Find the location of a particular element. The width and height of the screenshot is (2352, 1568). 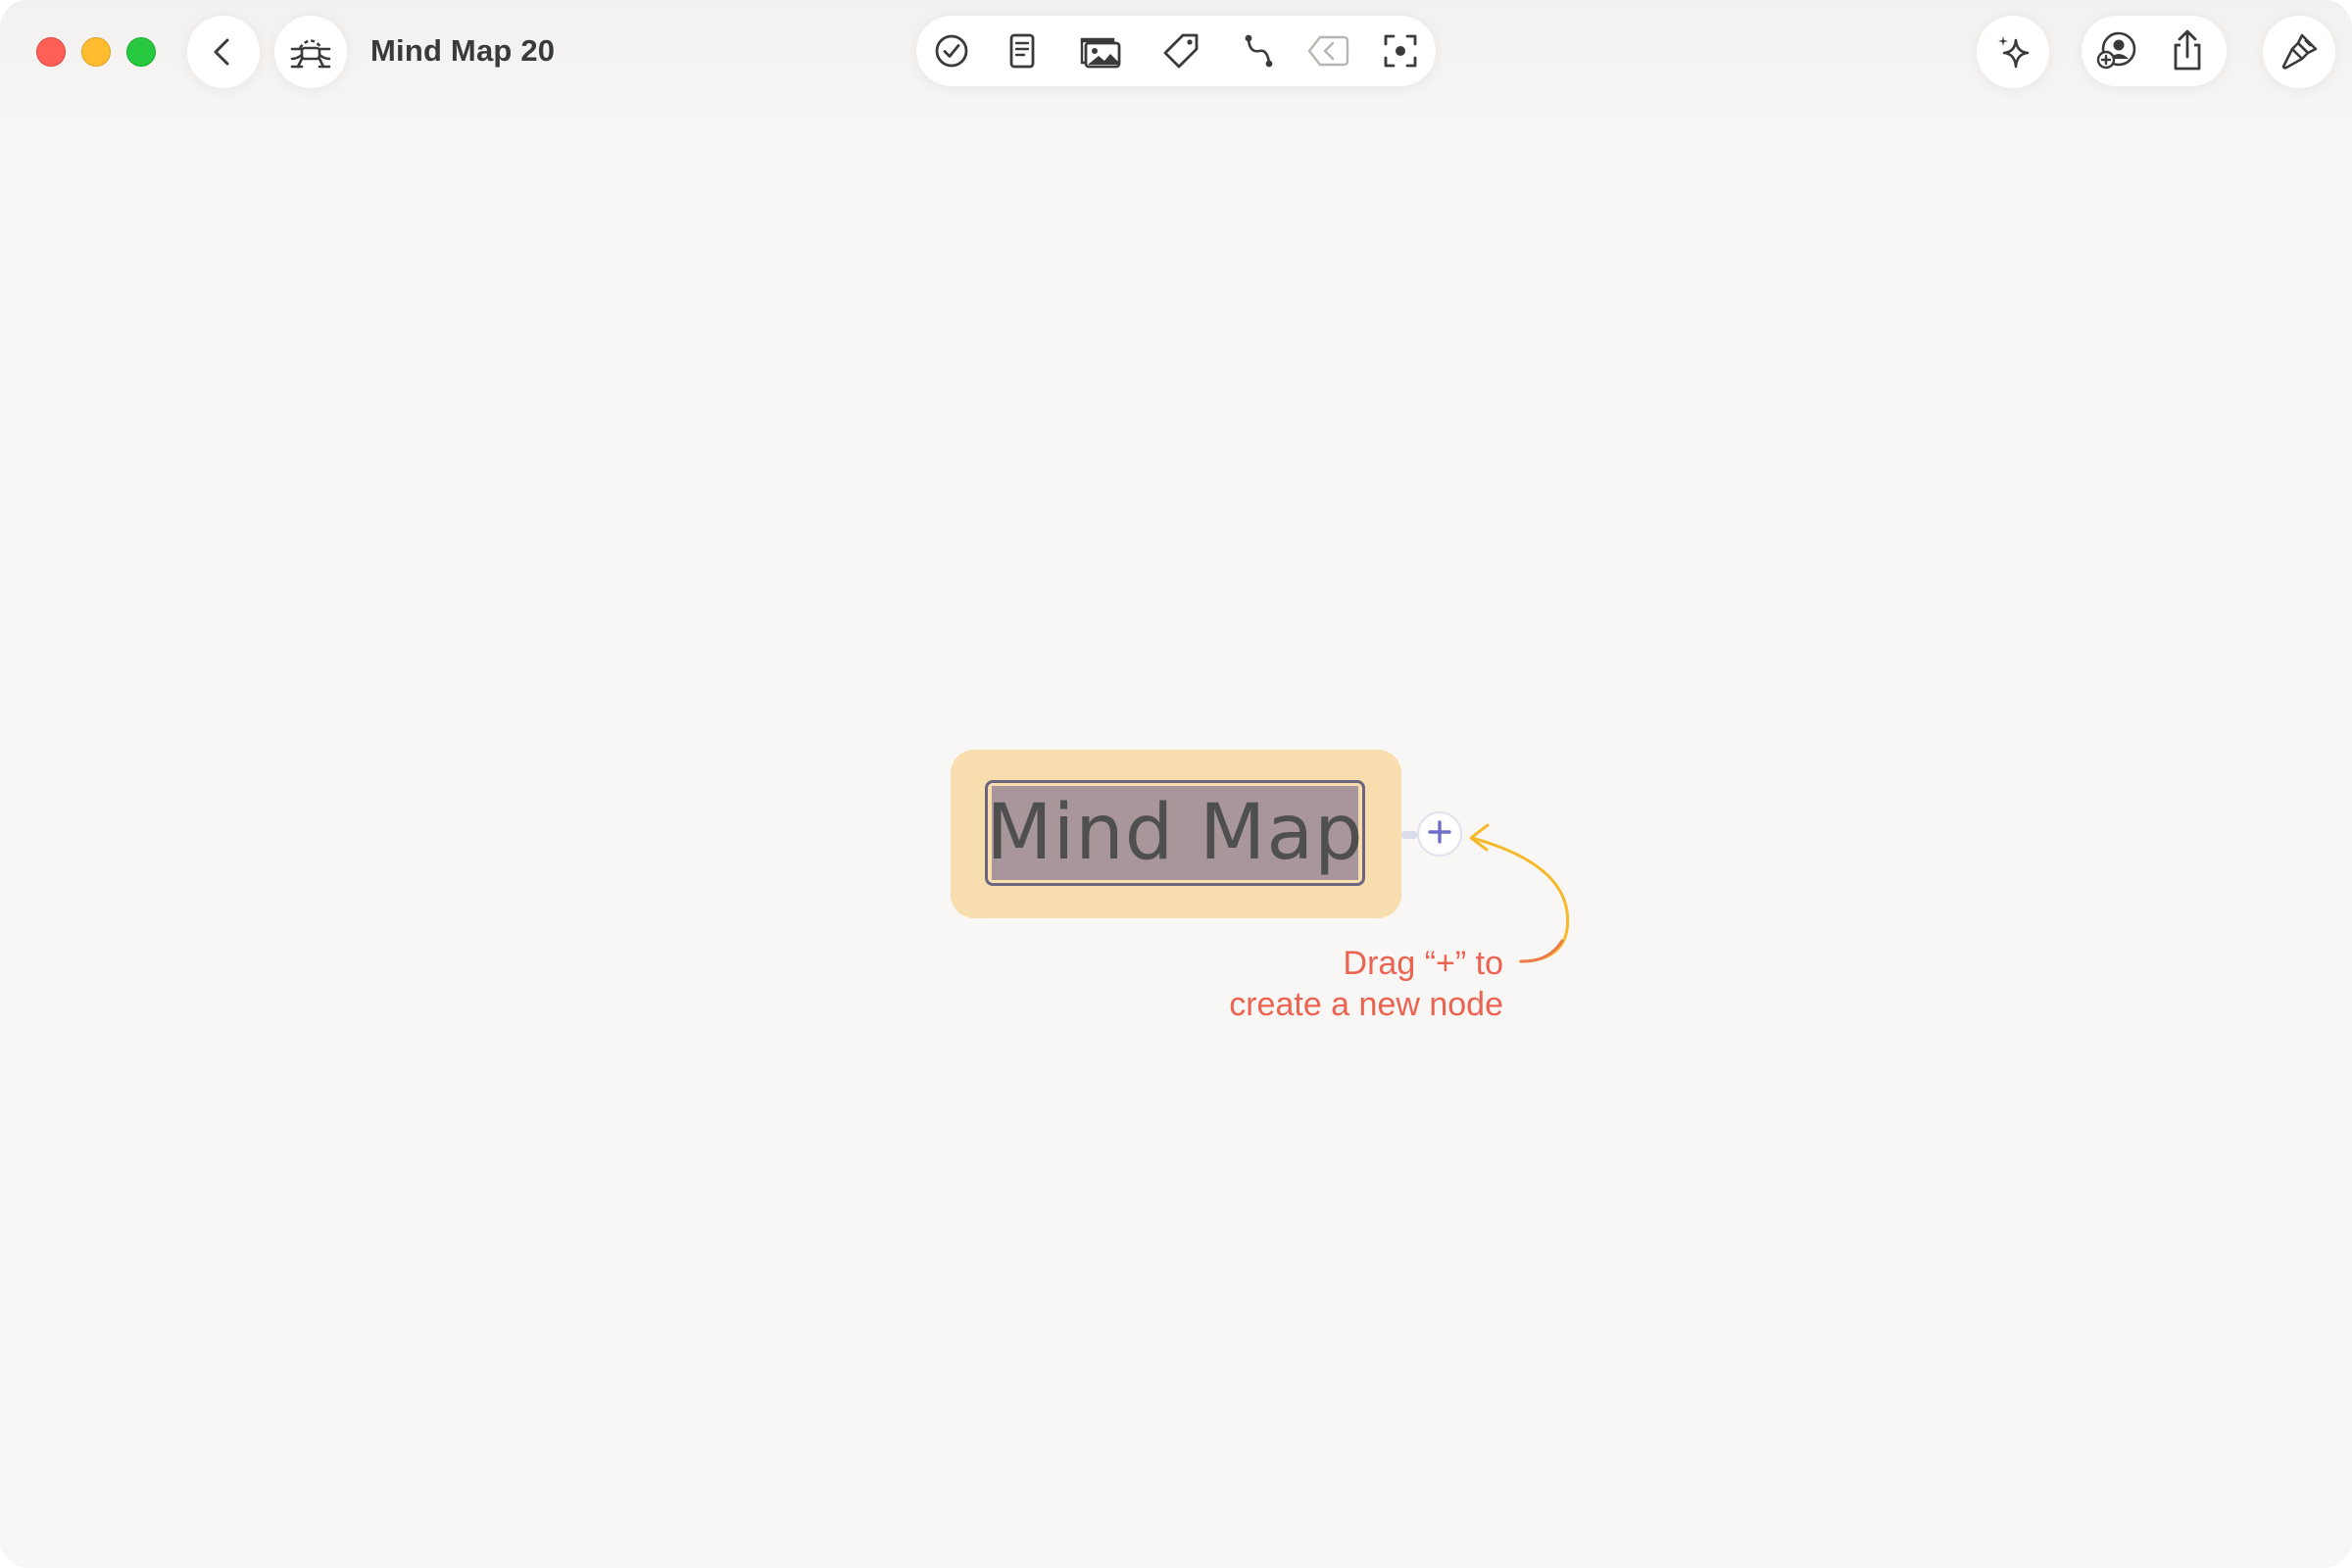

back-button is located at coordinates (223, 52).